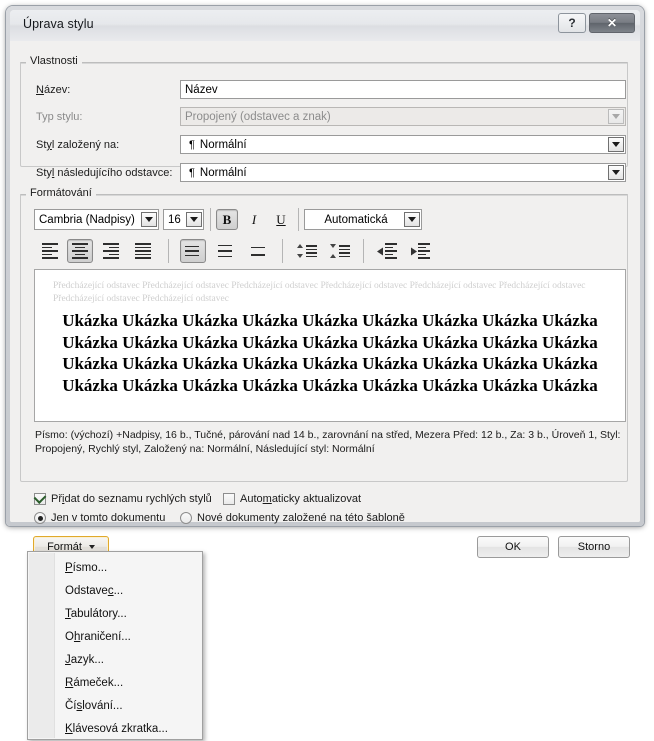  I want to click on auto-update-checkbox, so click(229, 499).